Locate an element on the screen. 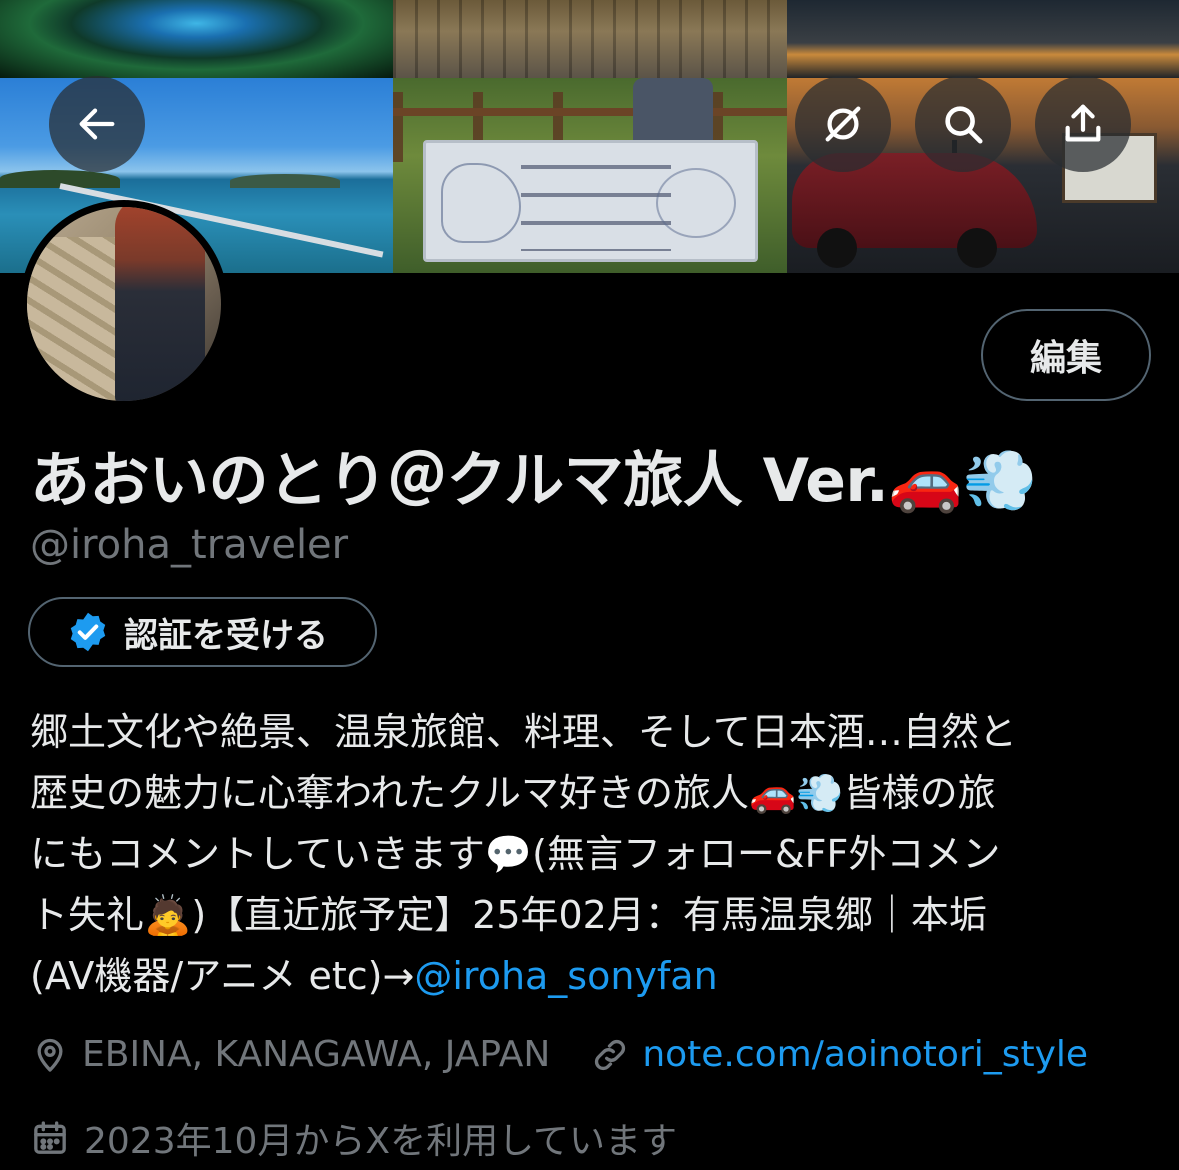  joined-text: 2023年10月からXを利用しています is located at coordinates (381, 1141).